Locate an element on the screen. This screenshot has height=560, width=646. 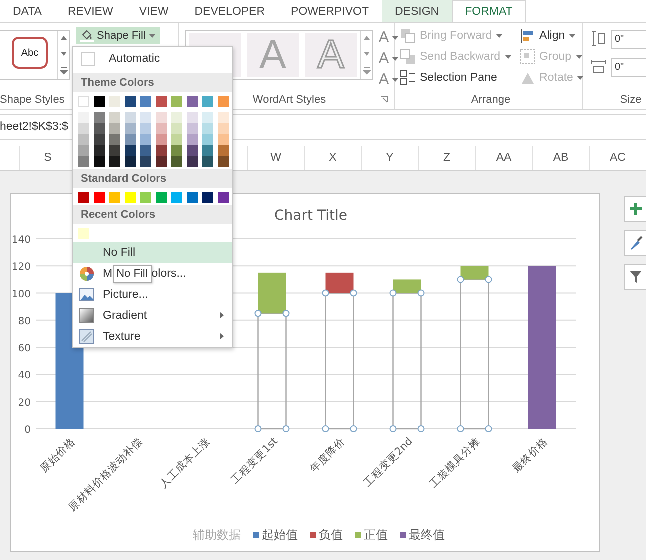
column-header: AC is located at coordinates (617, 158).